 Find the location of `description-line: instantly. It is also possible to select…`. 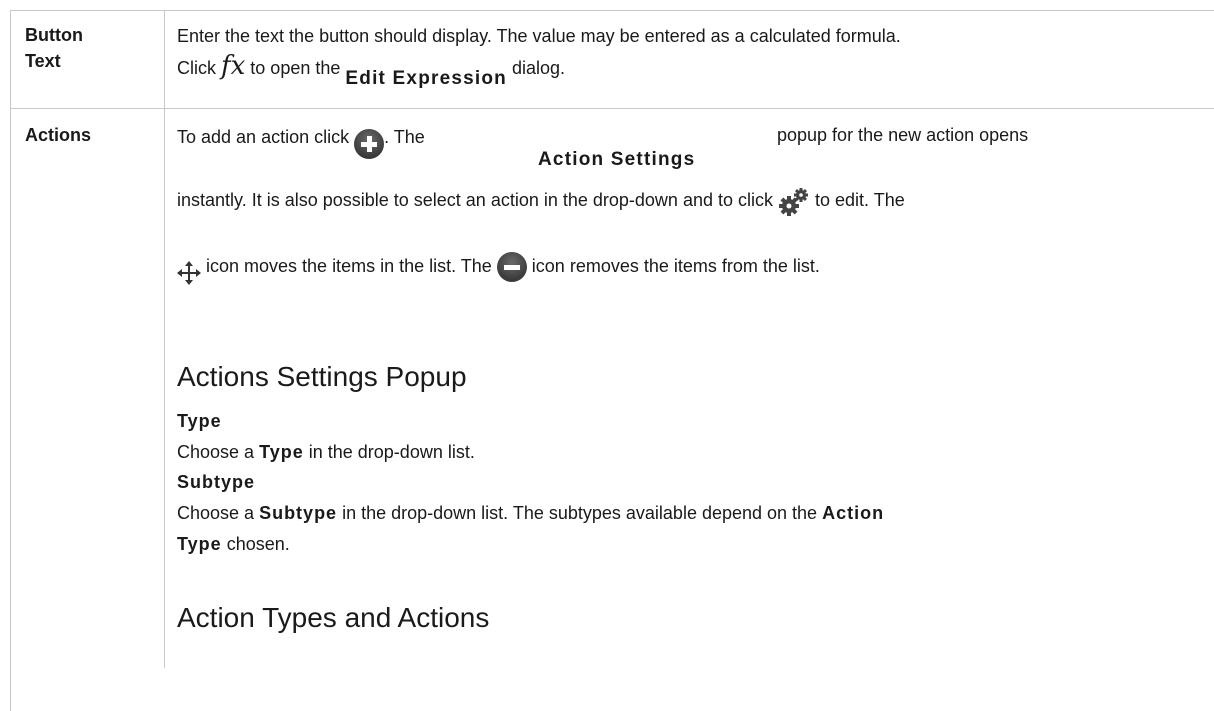

description-line: instantly. It is also possible to select… is located at coordinates (541, 202).